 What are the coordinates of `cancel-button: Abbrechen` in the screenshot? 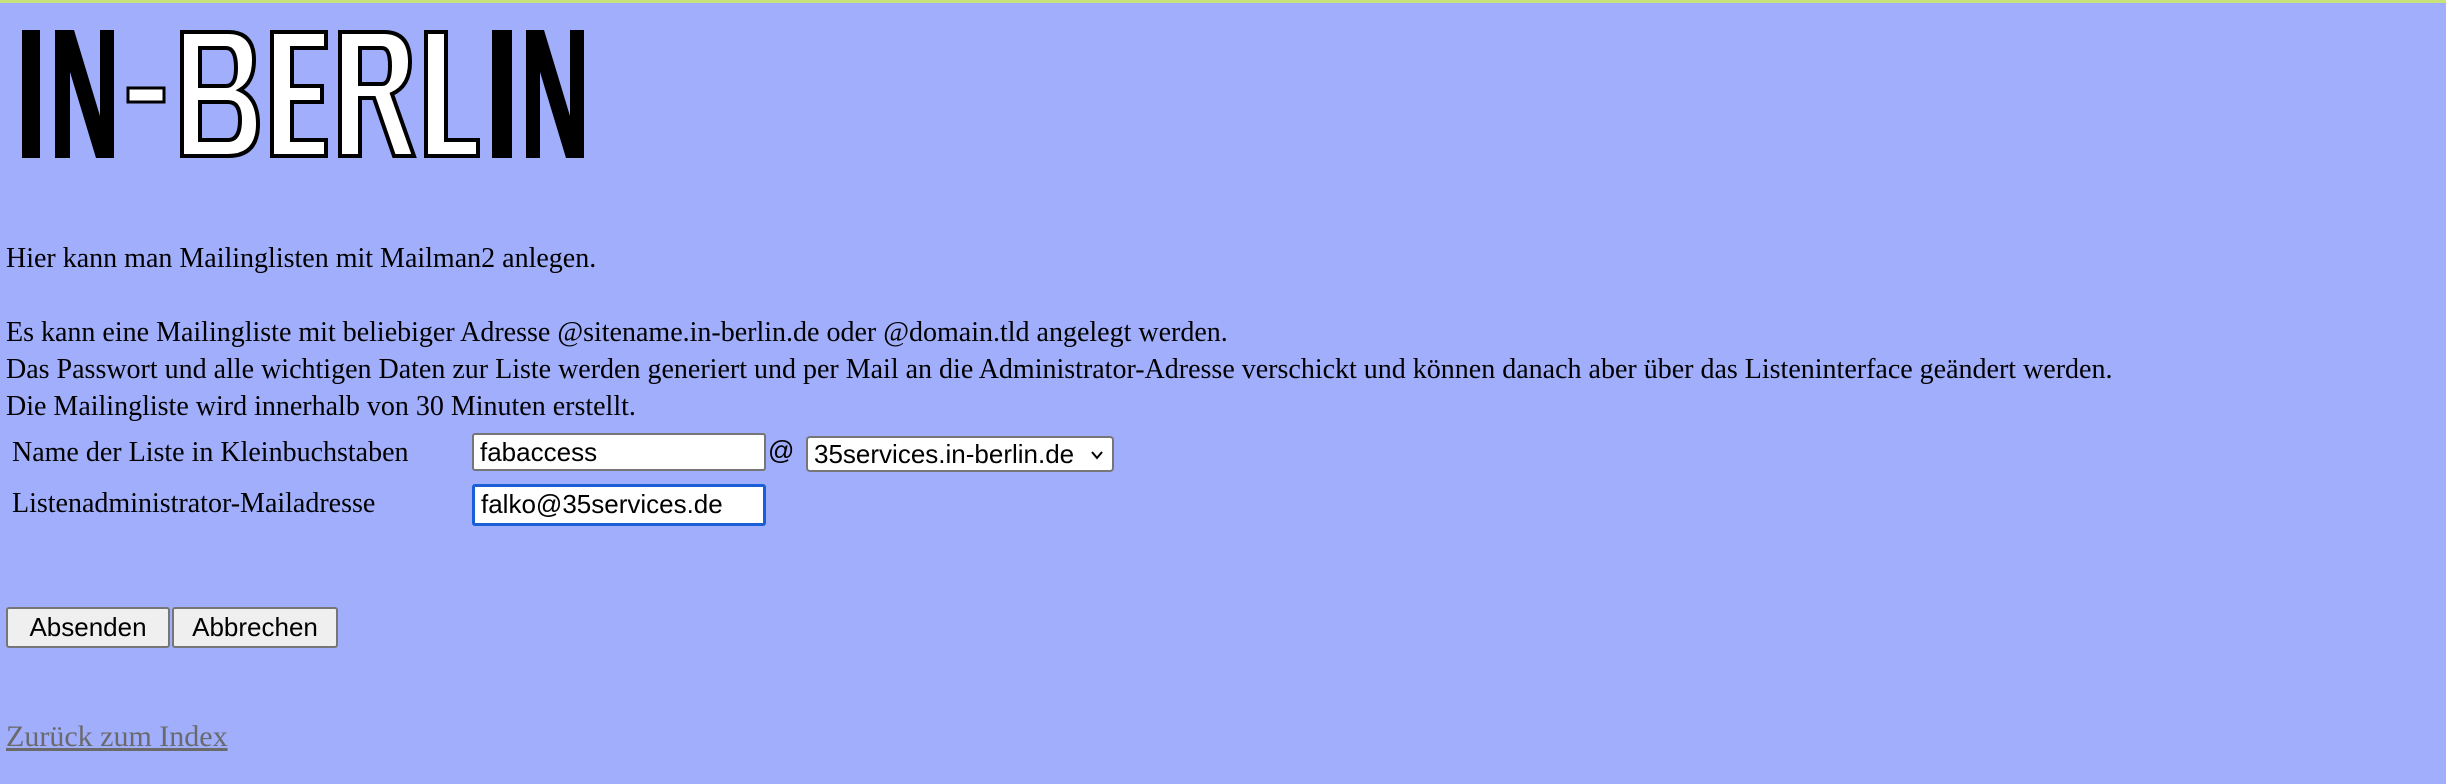 It's located at (255, 627).